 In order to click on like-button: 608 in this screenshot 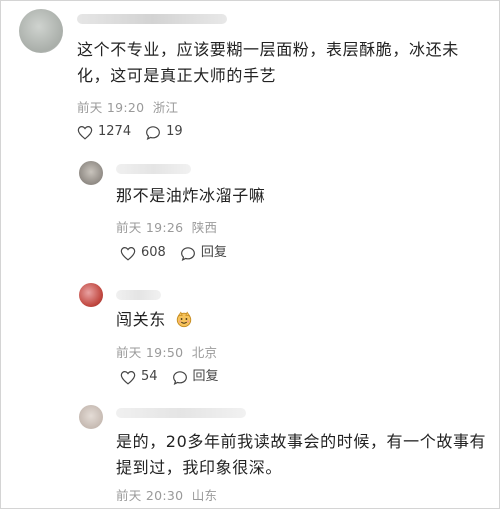, I will do `click(143, 253)`.